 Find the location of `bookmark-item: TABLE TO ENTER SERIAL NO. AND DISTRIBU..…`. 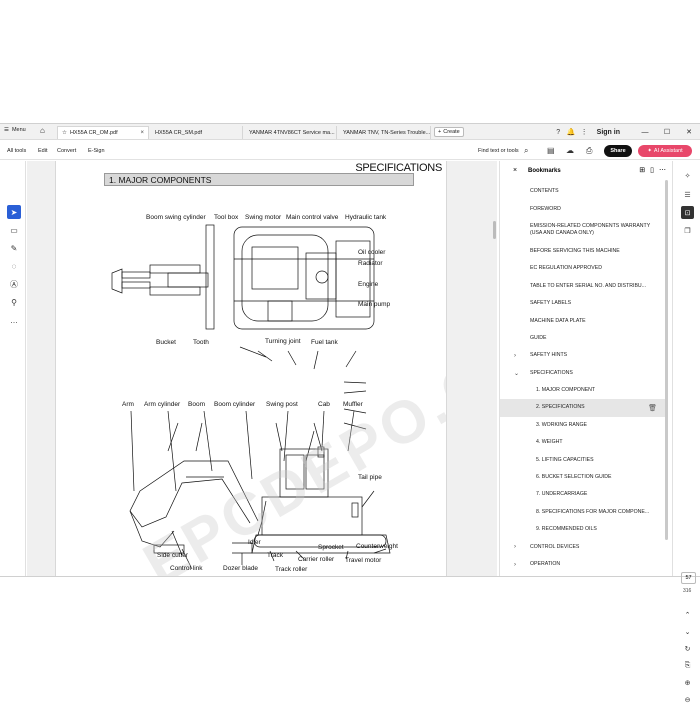

bookmark-item: TABLE TO ENTER SERIAL NO. AND DISTRIBU..… is located at coordinates (582, 286).